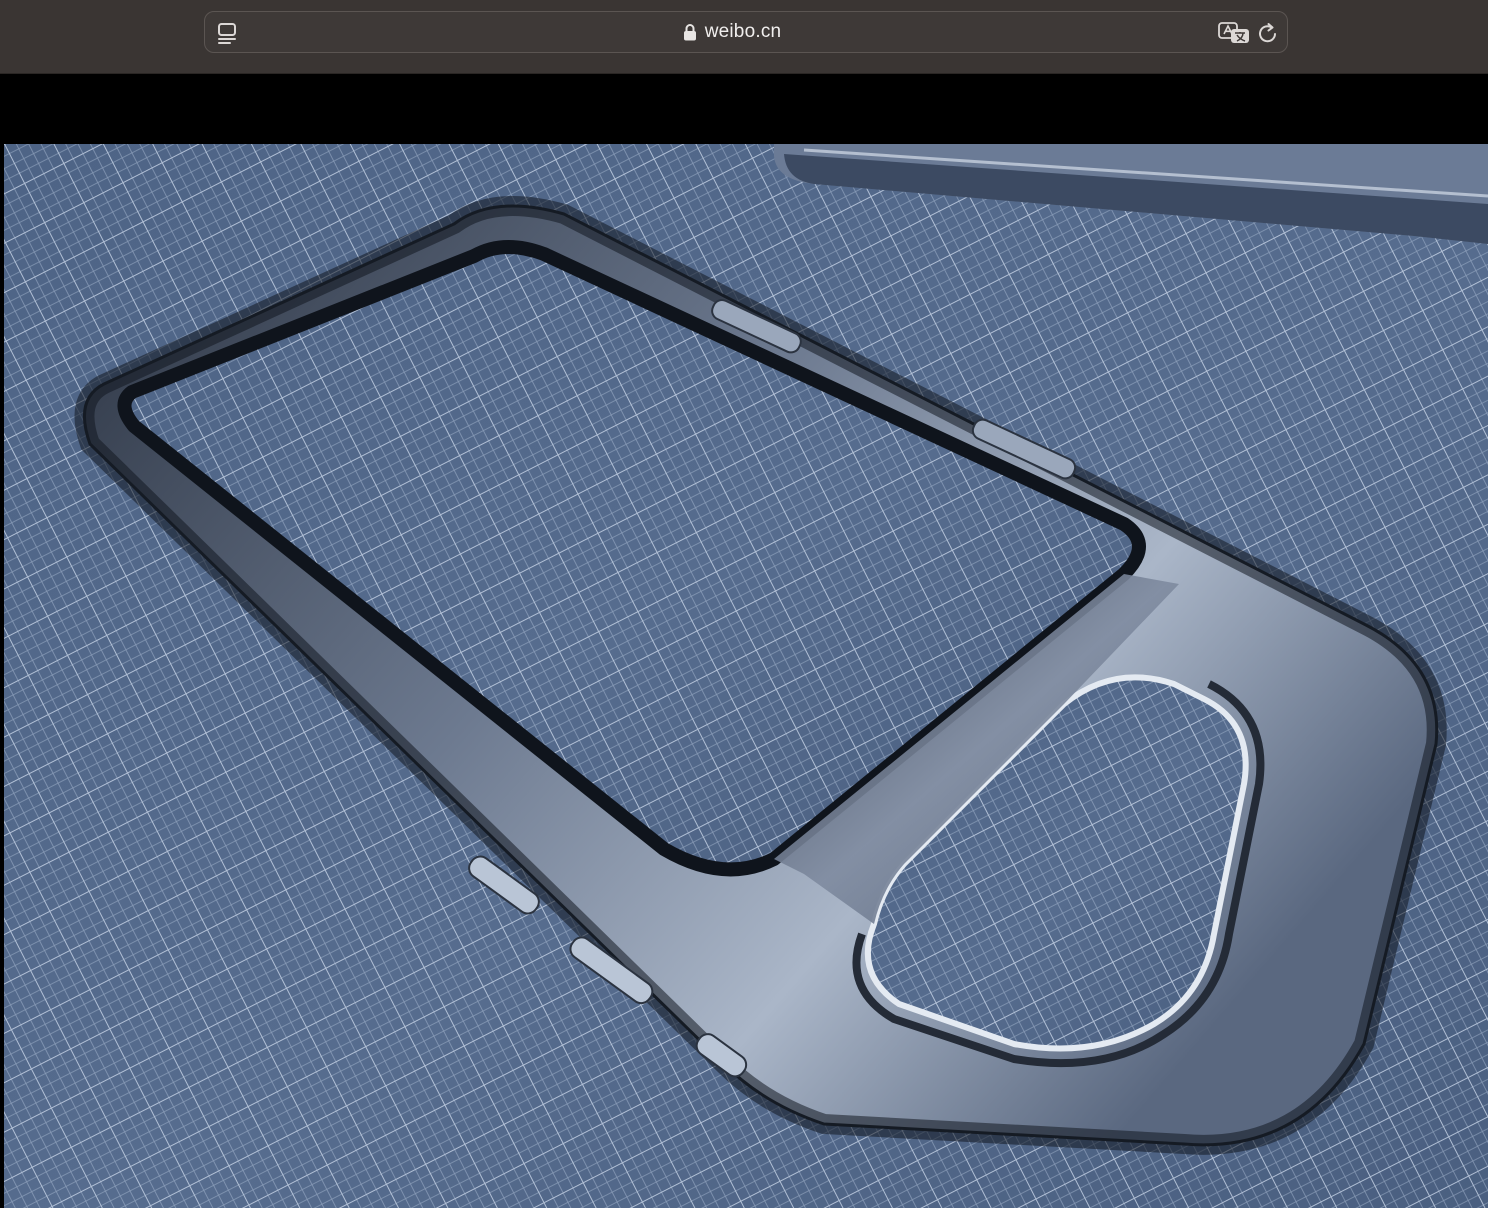  Describe the element at coordinates (743, 31) in the screenshot. I see `url-text: weibo.cn` at that location.